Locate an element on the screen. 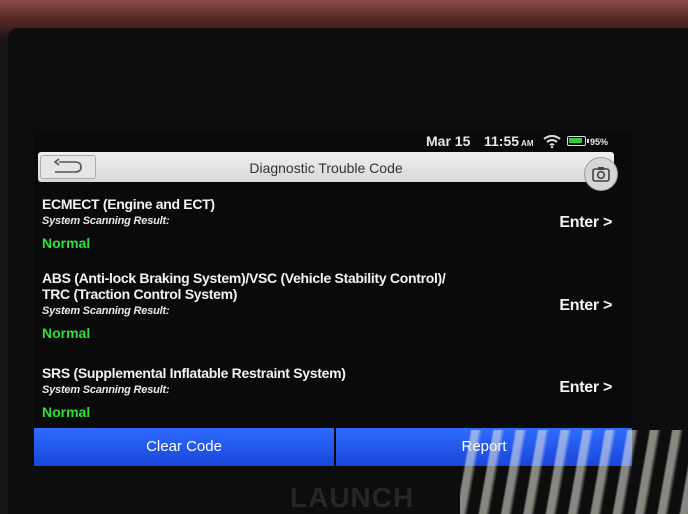  status-time: 11:55 AM is located at coordinates (509, 141).